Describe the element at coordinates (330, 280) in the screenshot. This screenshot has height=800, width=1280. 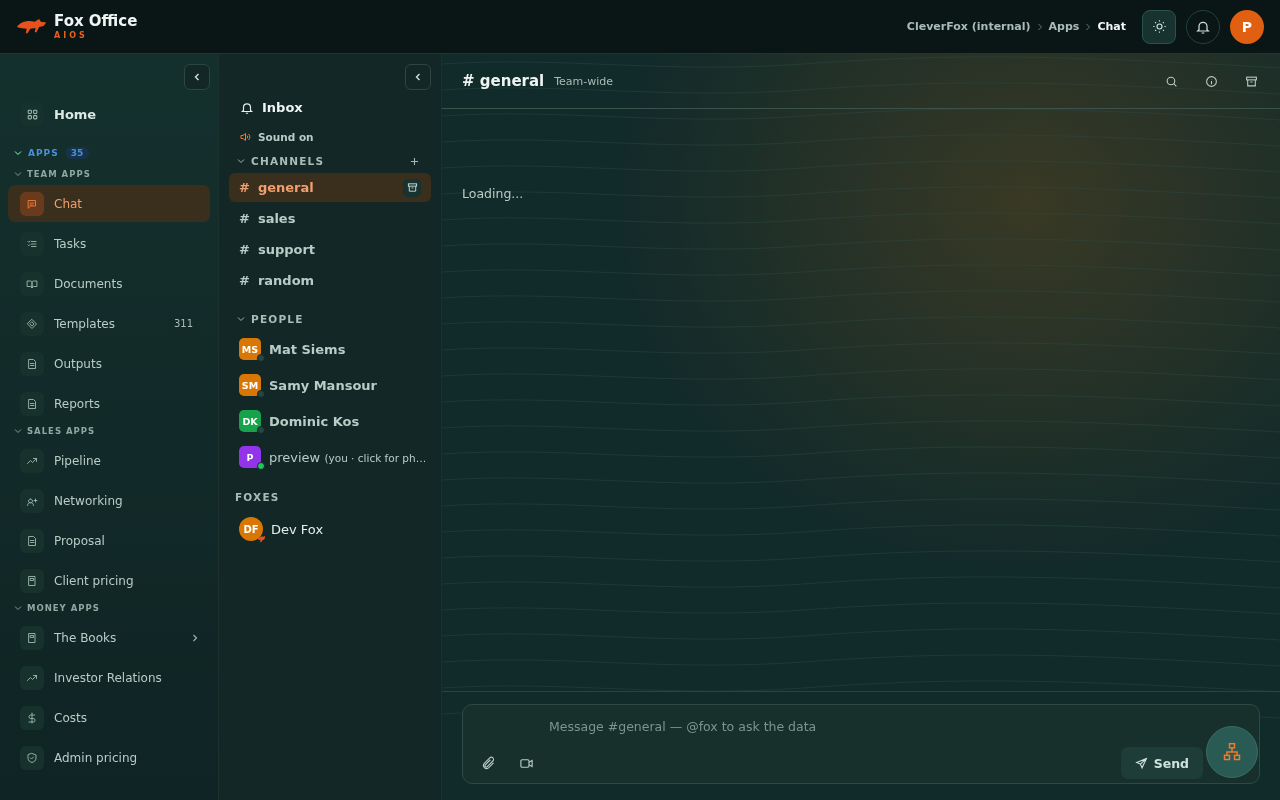
I see `channel-item: # random` at that location.